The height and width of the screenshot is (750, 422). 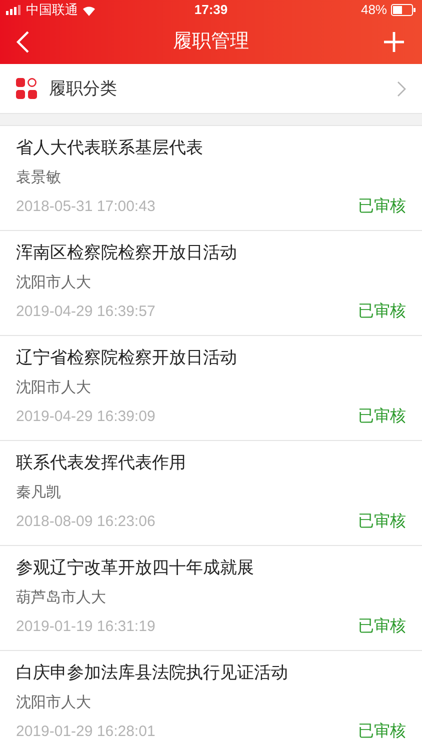 What do you see at coordinates (403, 10) in the screenshot?
I see `battery-icon` at bounding box center [403, 10].